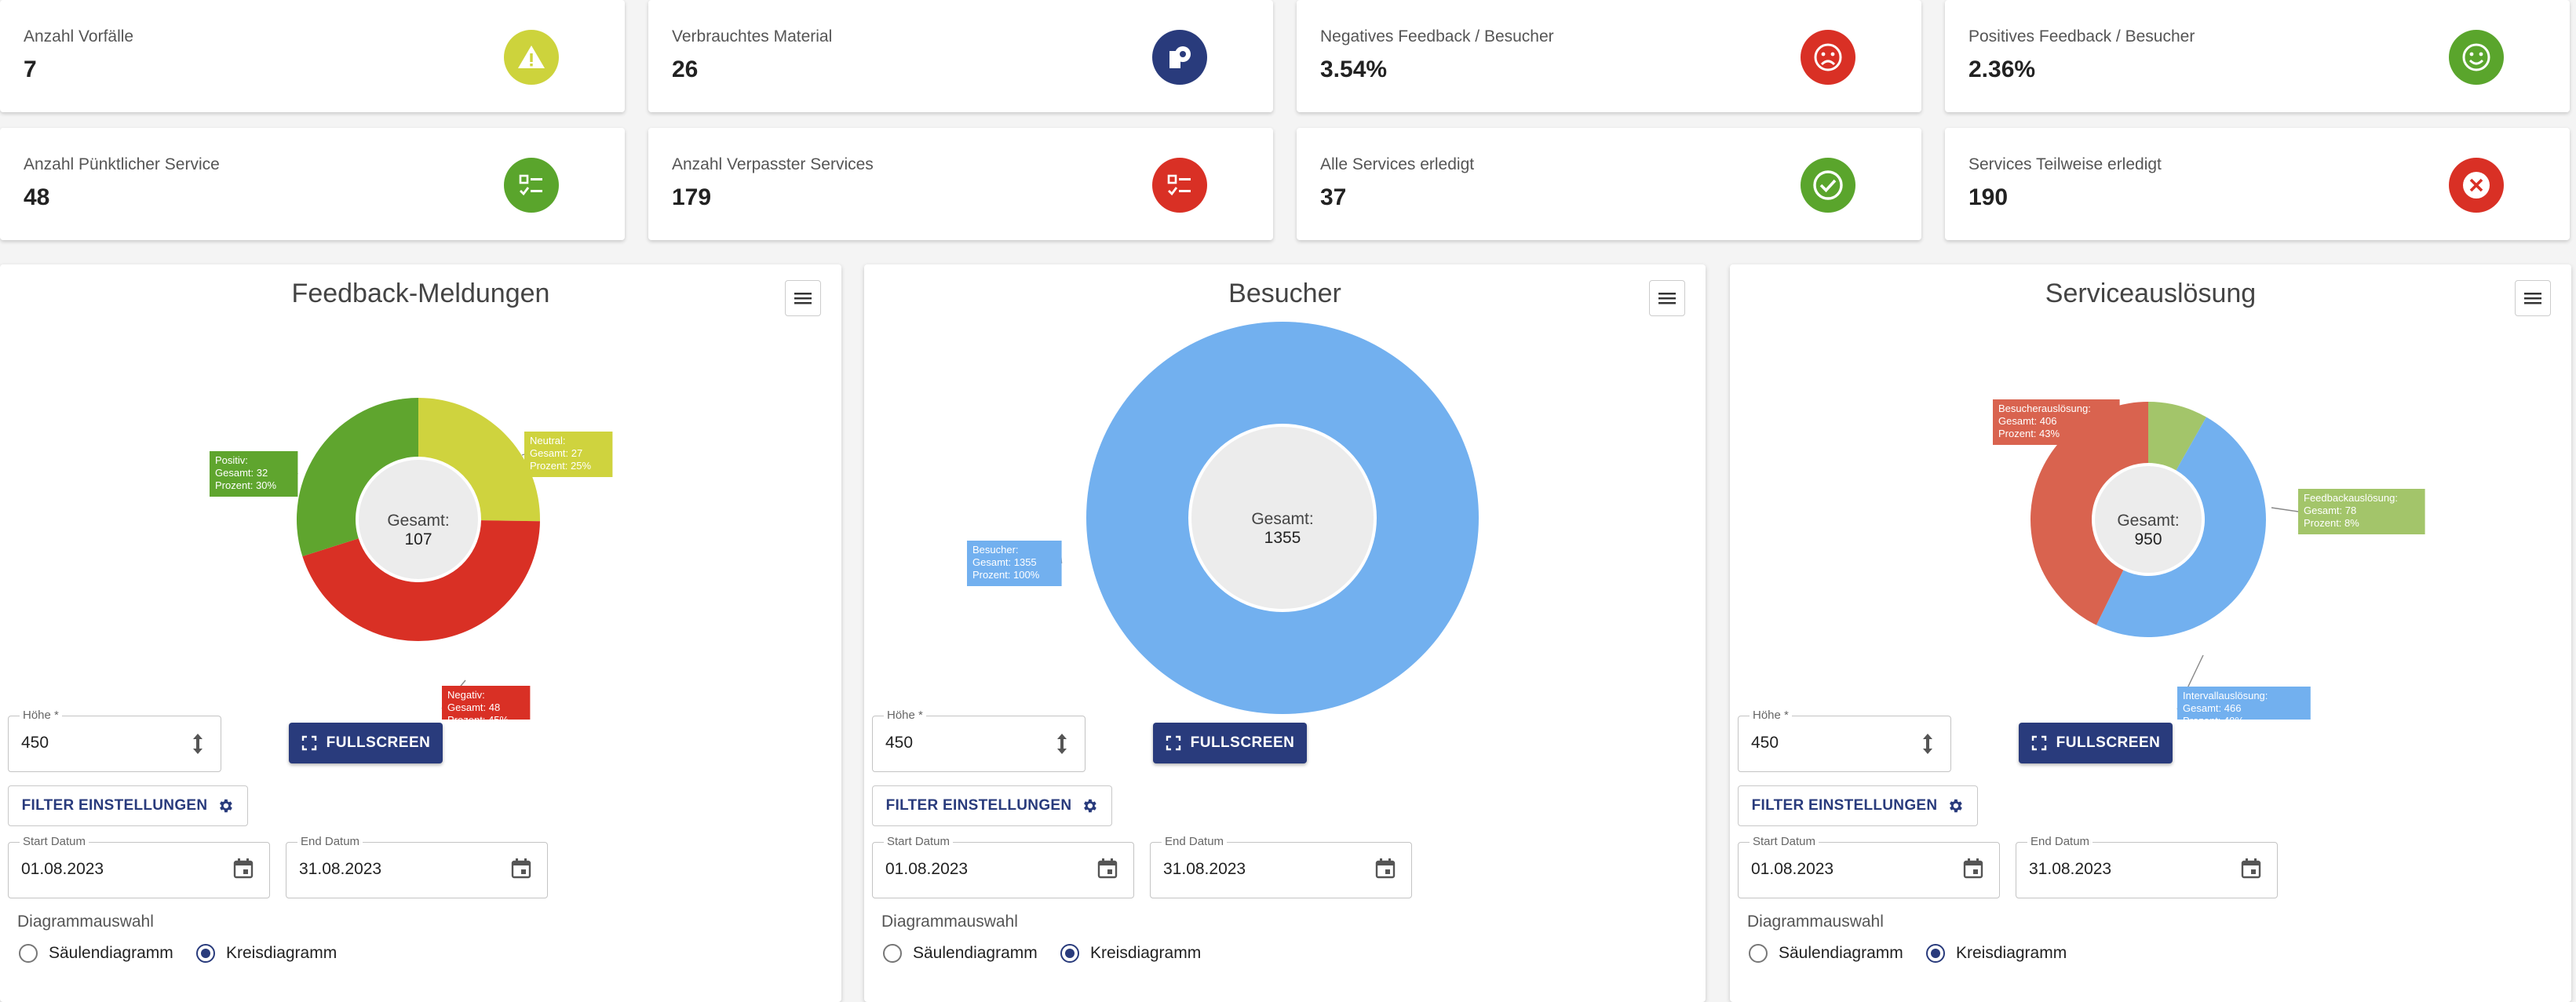 The width and height of the screenshot is (2576, 1002). Describe the element at coordinates (340, 869) in the screenshot. I see `end-date-value: 31.08.2023` at that location.